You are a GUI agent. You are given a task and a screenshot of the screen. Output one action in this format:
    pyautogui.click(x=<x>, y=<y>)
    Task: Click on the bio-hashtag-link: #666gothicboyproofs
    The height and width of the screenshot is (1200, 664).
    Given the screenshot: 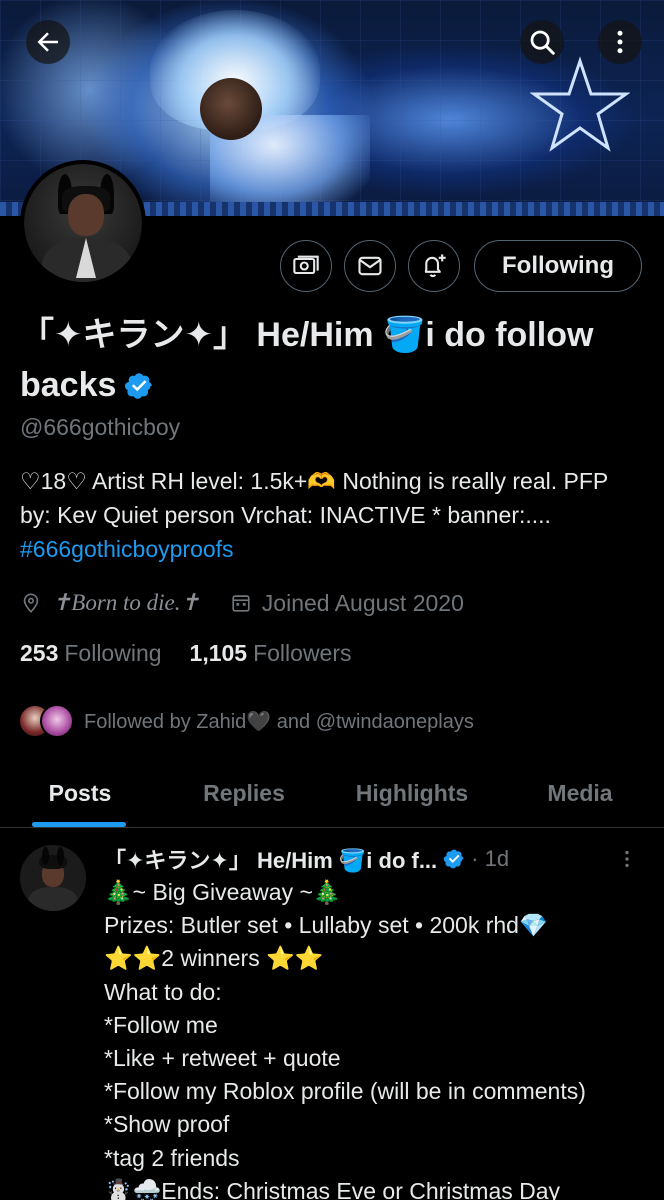 What is the action you would take?
    pyautogui.click(x=127, y=549)
    